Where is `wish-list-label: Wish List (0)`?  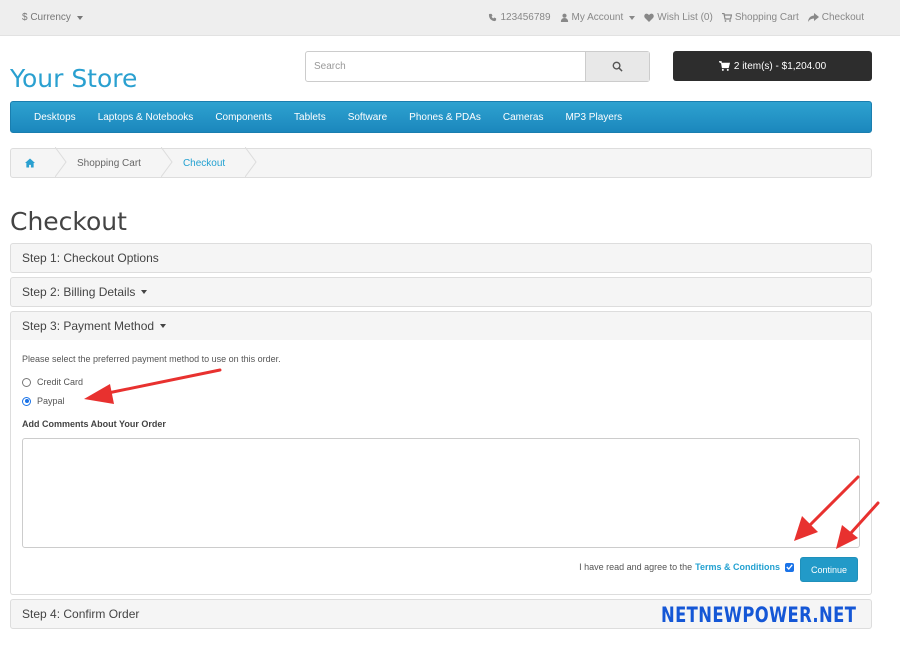 wish-list-label: Wish List (0) is located at coordinates (685, 17).